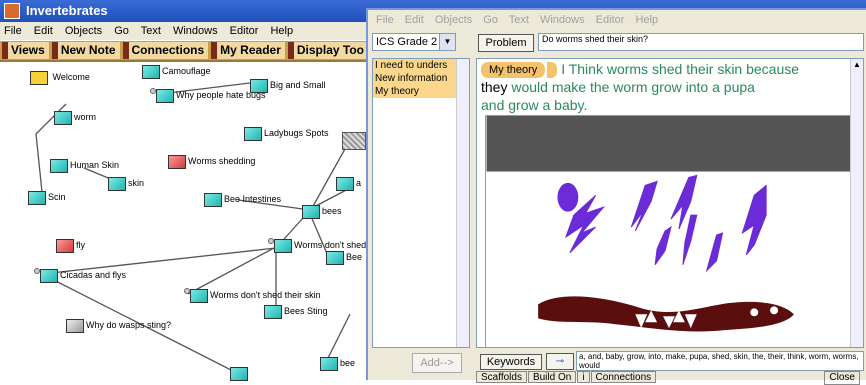 The height and width of the screenshot is (385, 866). What do you see at coordinates (43, 31) in the screenshot?
I see `menu-edit: Edit` at bounding box center [43, 31].